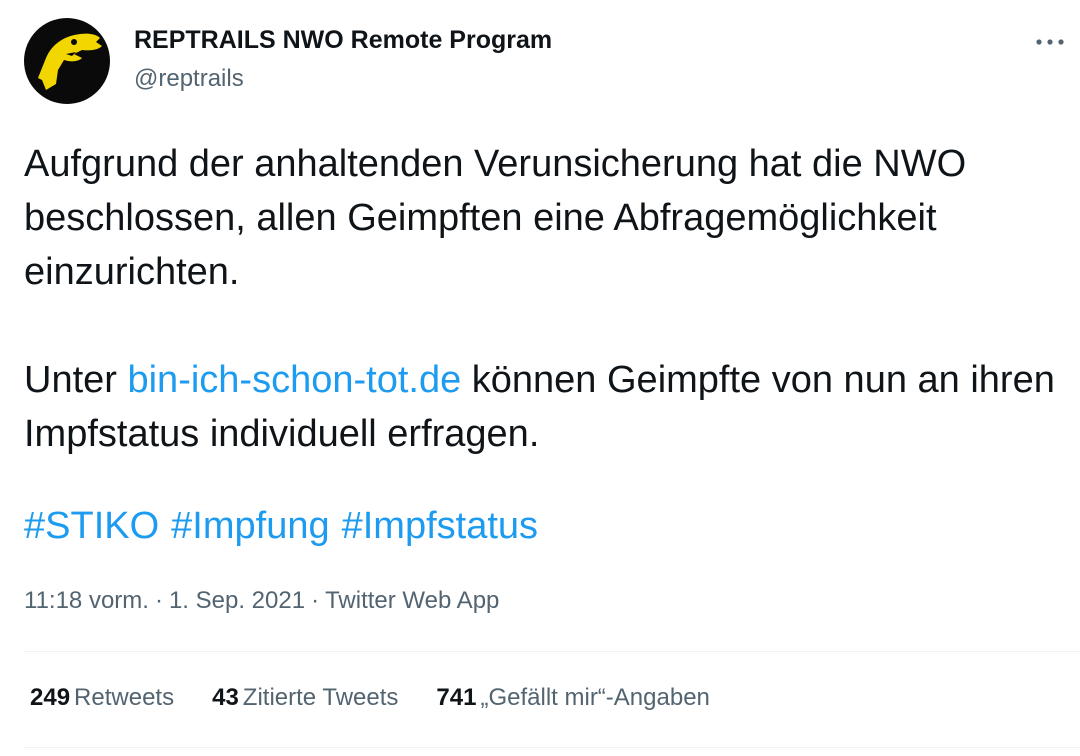 This screenshot has width=1080, height=756. I want to click on hashtag-stiko: #STIKO, so click(91, 526).